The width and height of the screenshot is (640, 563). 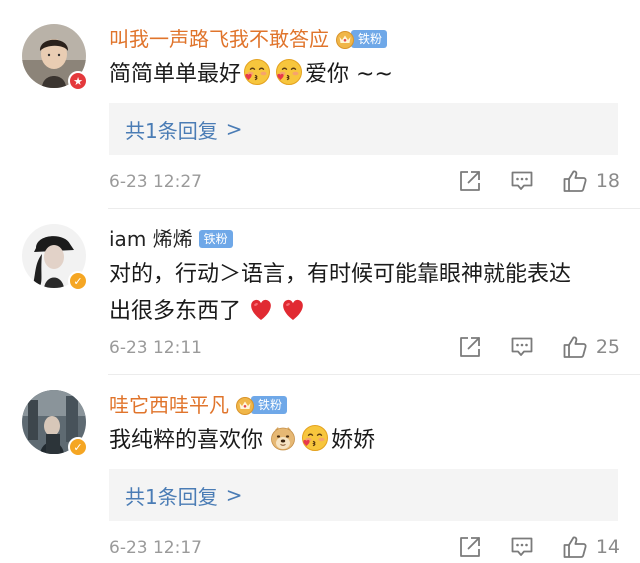 I want to click on comment-time: 6-23 12:27, so click(x=155, y=182).